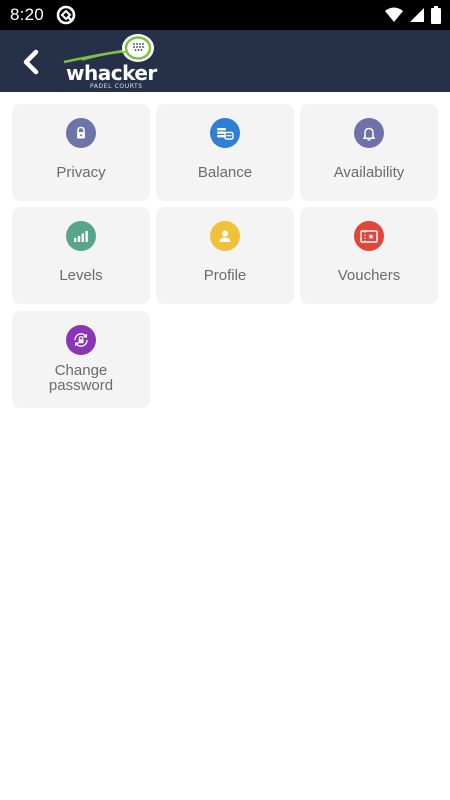  What do you see at coordinates (81, 255) in the screenshot?
I see `menu-tile-levels: Levels` at bounding box center [81, 255].